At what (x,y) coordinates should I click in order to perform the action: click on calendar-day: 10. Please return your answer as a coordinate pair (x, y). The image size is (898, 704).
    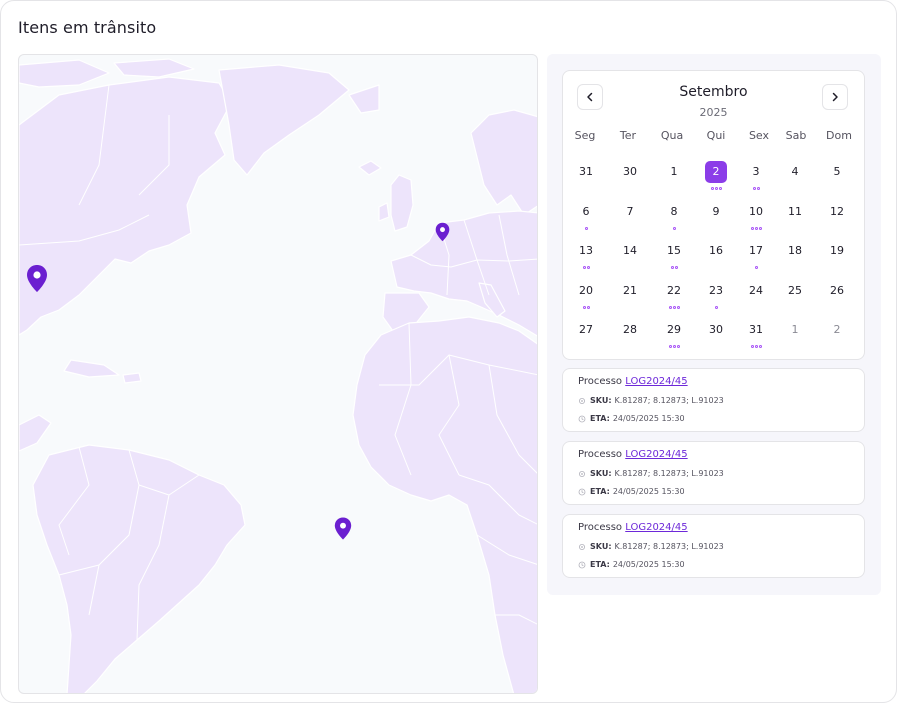
    Looking at the image, I should click on (756, 214).